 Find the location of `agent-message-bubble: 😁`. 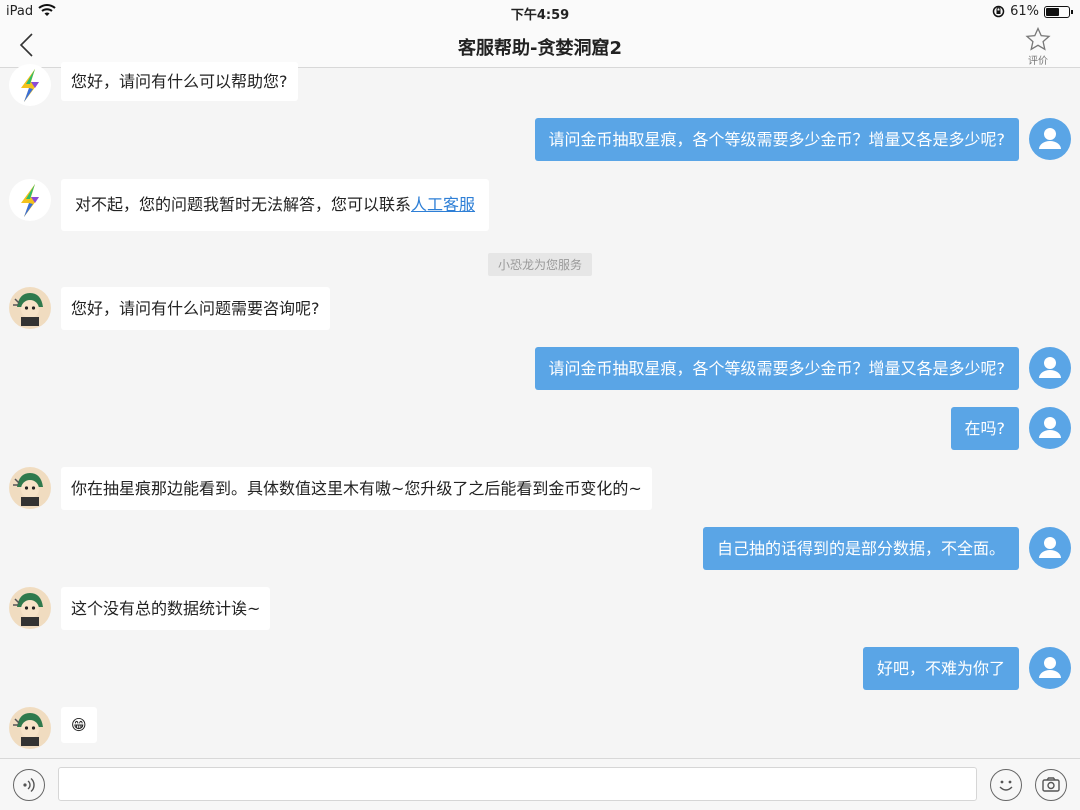

agent-message-bubble: 😁 is located at coordinates (79, 725).